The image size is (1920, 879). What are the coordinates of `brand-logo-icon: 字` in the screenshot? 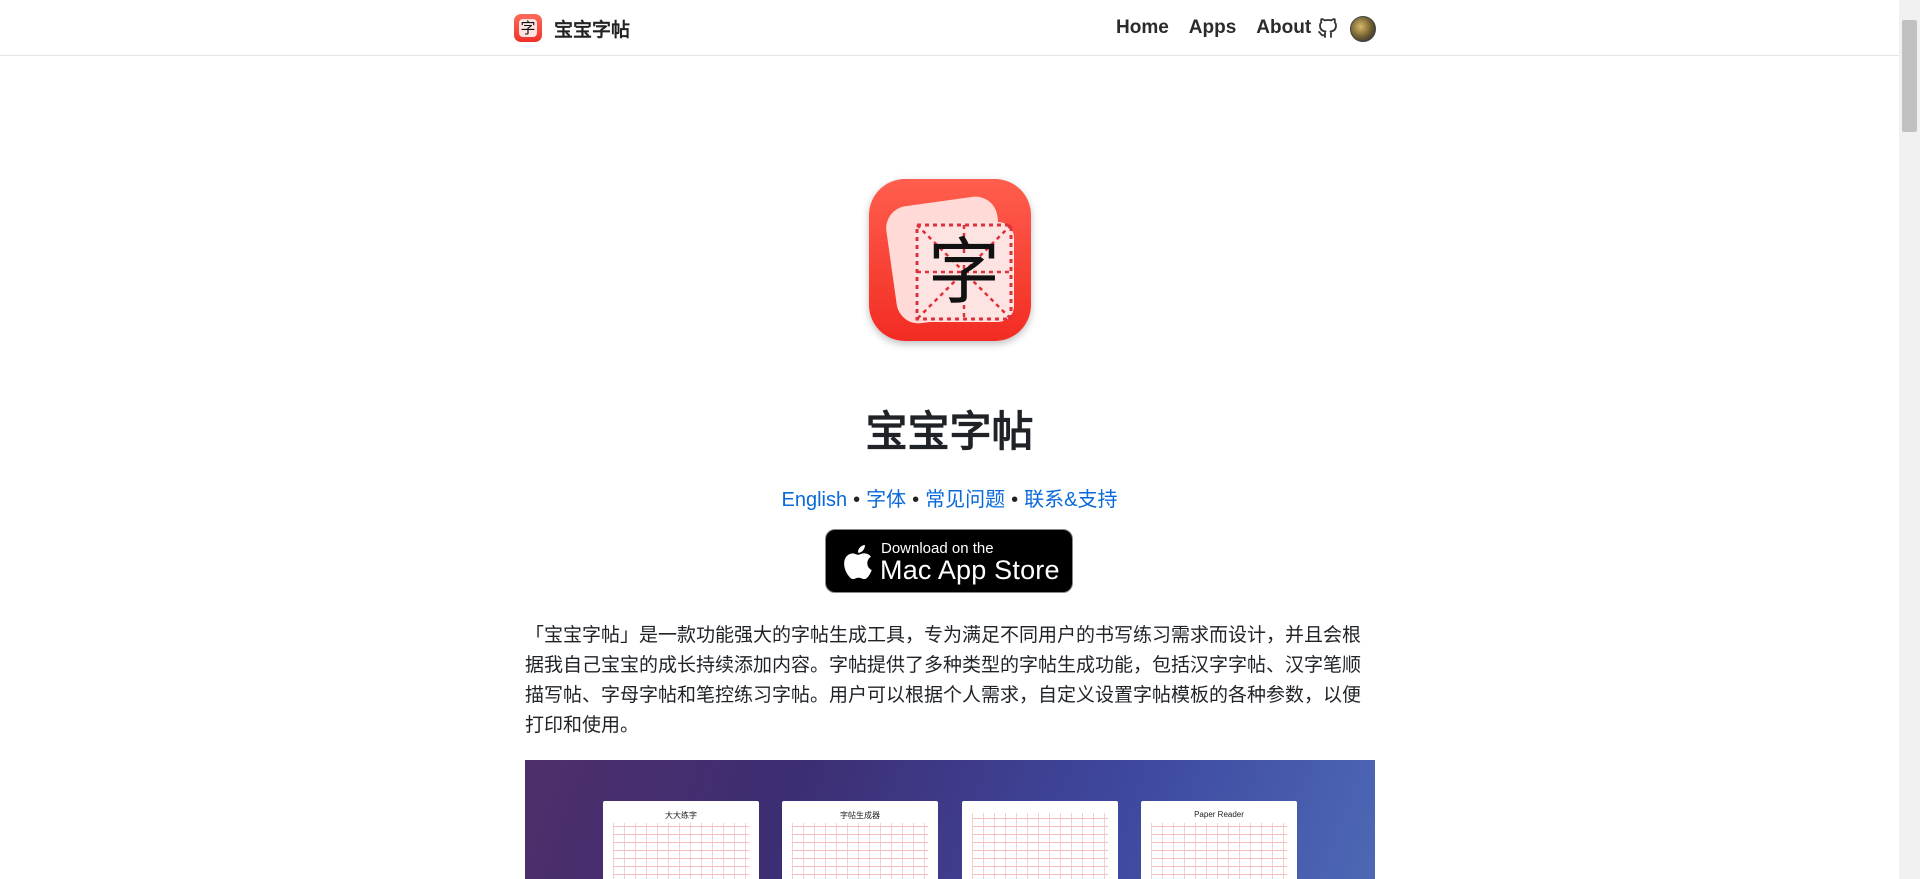 It's located at (528, 28).